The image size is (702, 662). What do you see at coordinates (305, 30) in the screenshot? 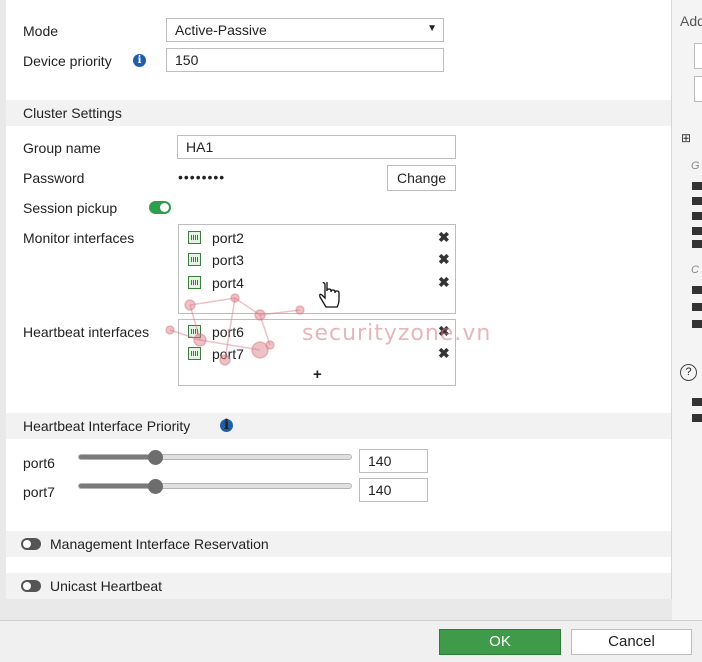
I see `mode-select: Active-Passive ▼` at bounding box center [305, 30].